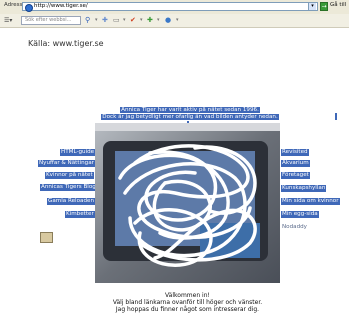 This screenshot has width=349, height=313. I want to click on small-image-icon, so click(46, 237).